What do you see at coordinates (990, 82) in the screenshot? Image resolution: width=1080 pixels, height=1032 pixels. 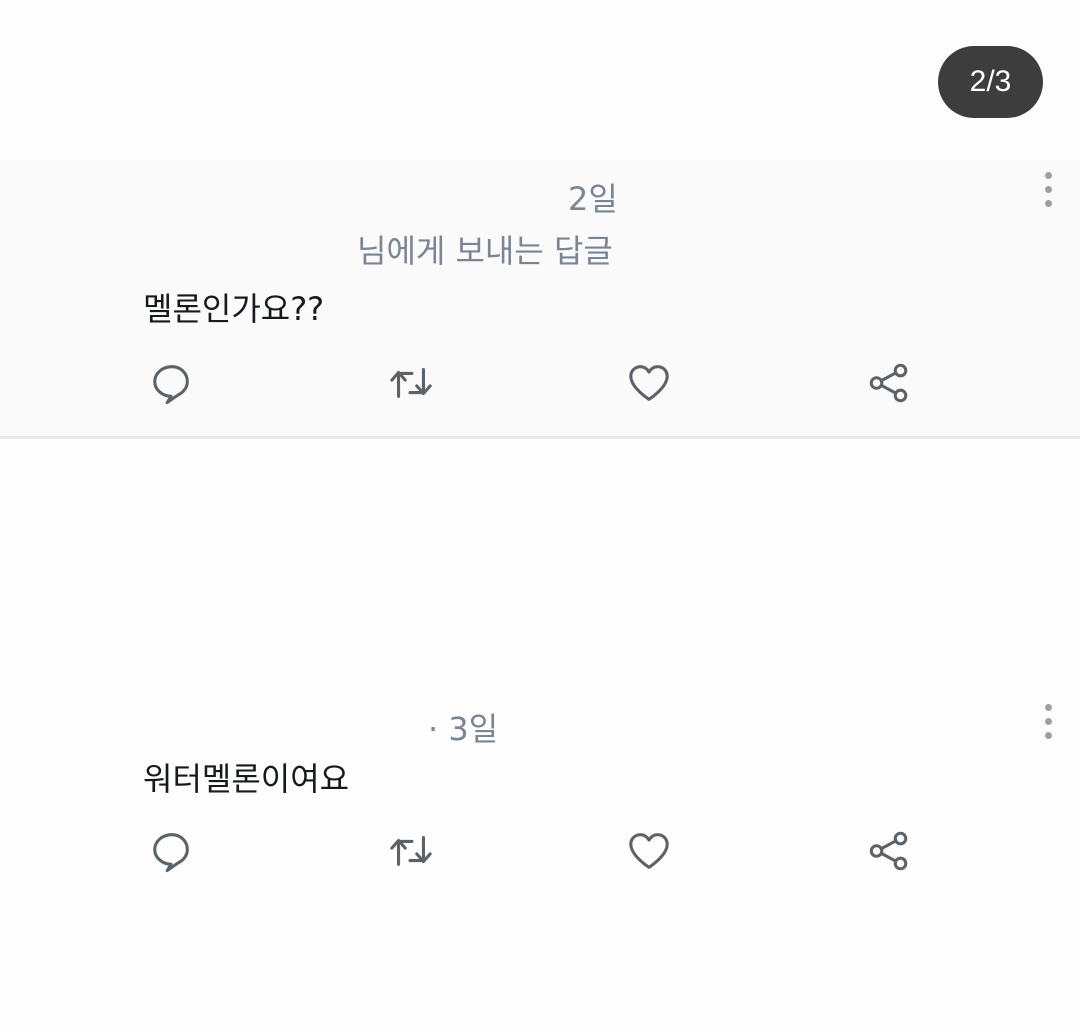 I see `page-indicator-badge: 2/3` at bounding box center [990, 82].